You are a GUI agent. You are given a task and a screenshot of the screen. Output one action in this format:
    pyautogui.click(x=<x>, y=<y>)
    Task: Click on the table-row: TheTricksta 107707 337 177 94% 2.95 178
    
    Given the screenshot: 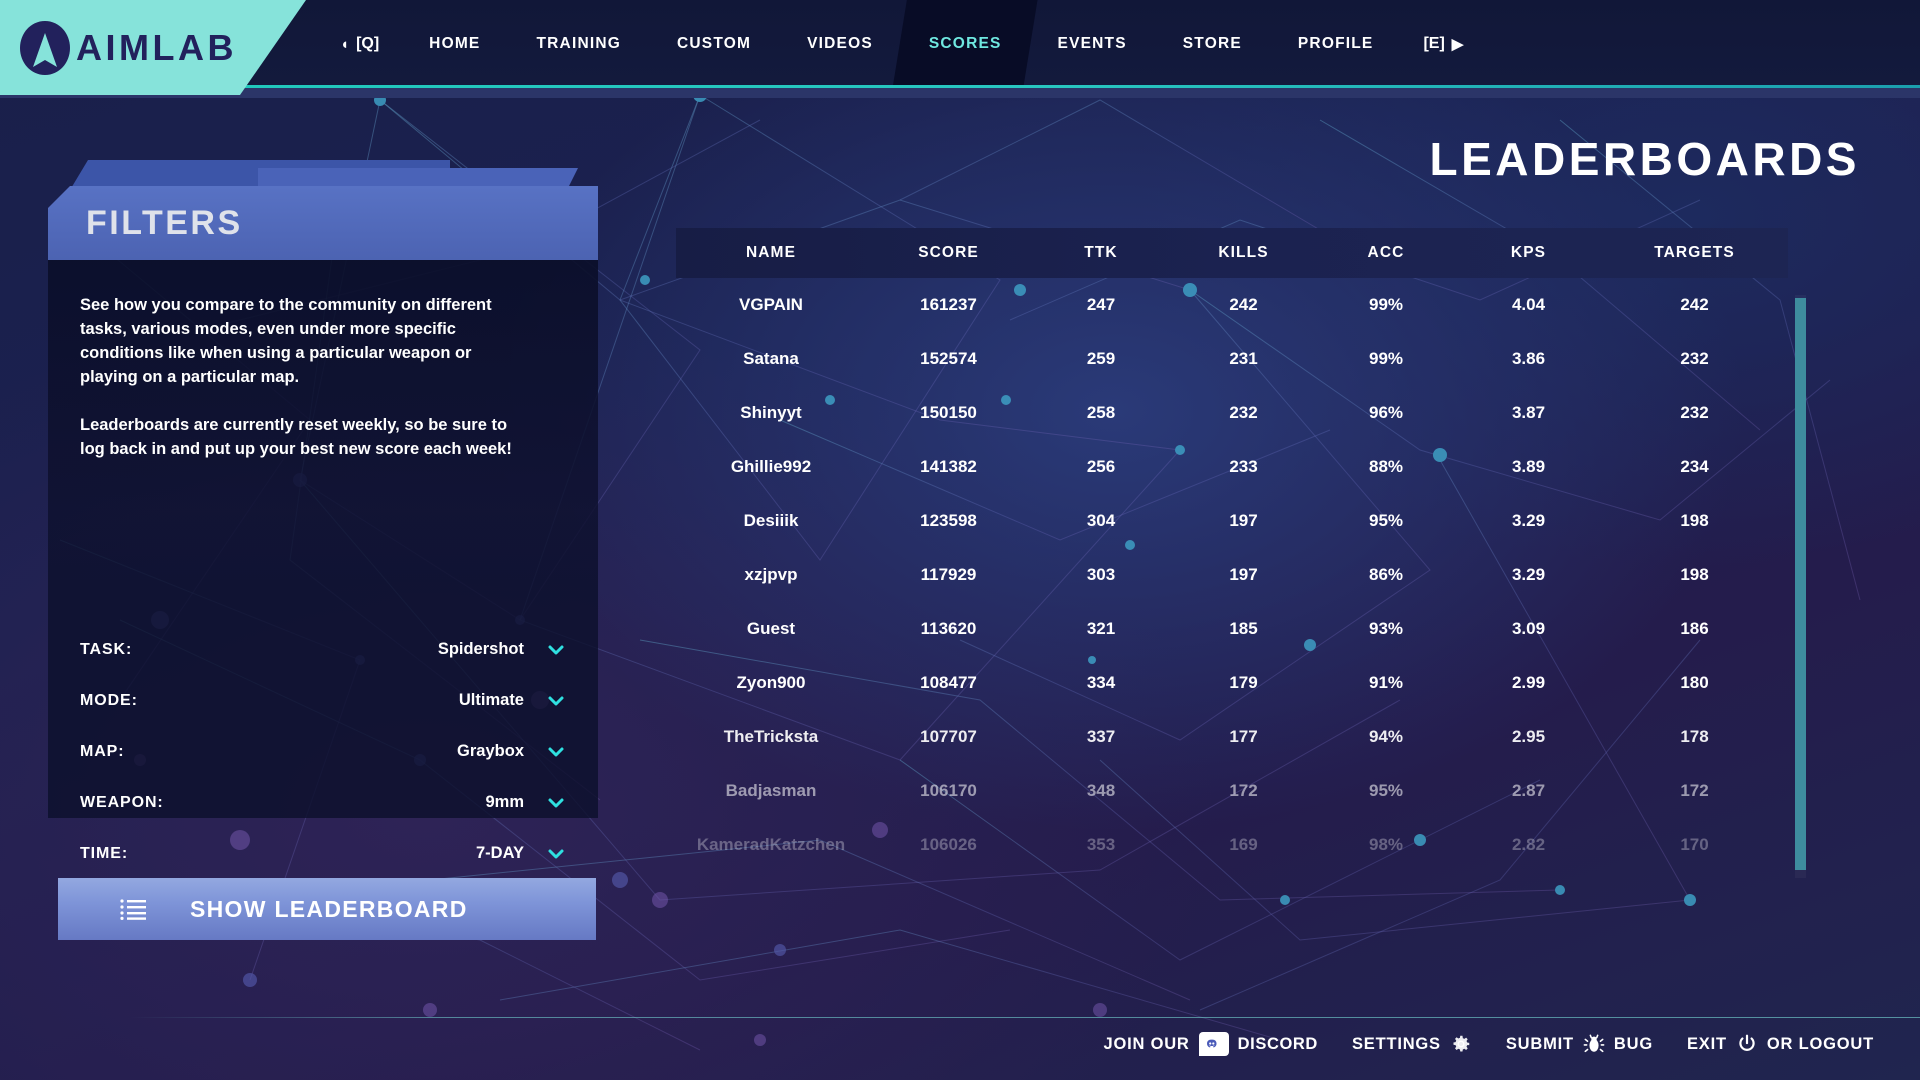 What is the action you would take?
    pyautogui.click(x=1232, y=737)
    